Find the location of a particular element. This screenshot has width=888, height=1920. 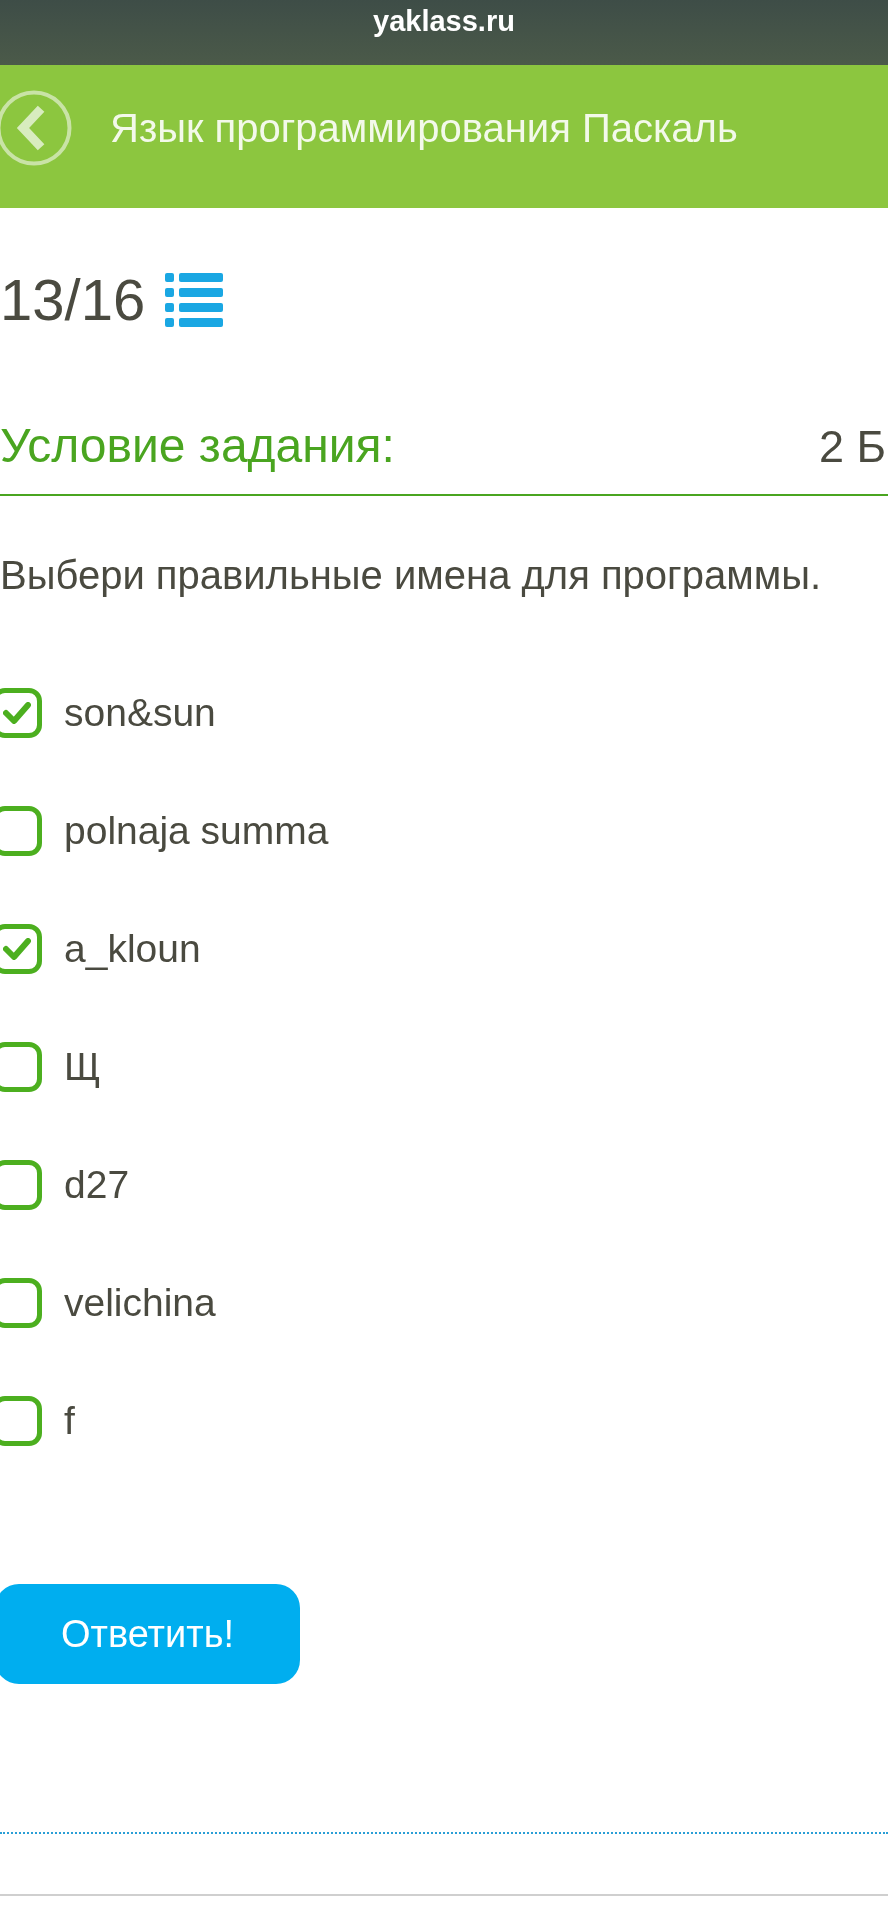

option-label: a_kloun is located at coordinates (132, 949).